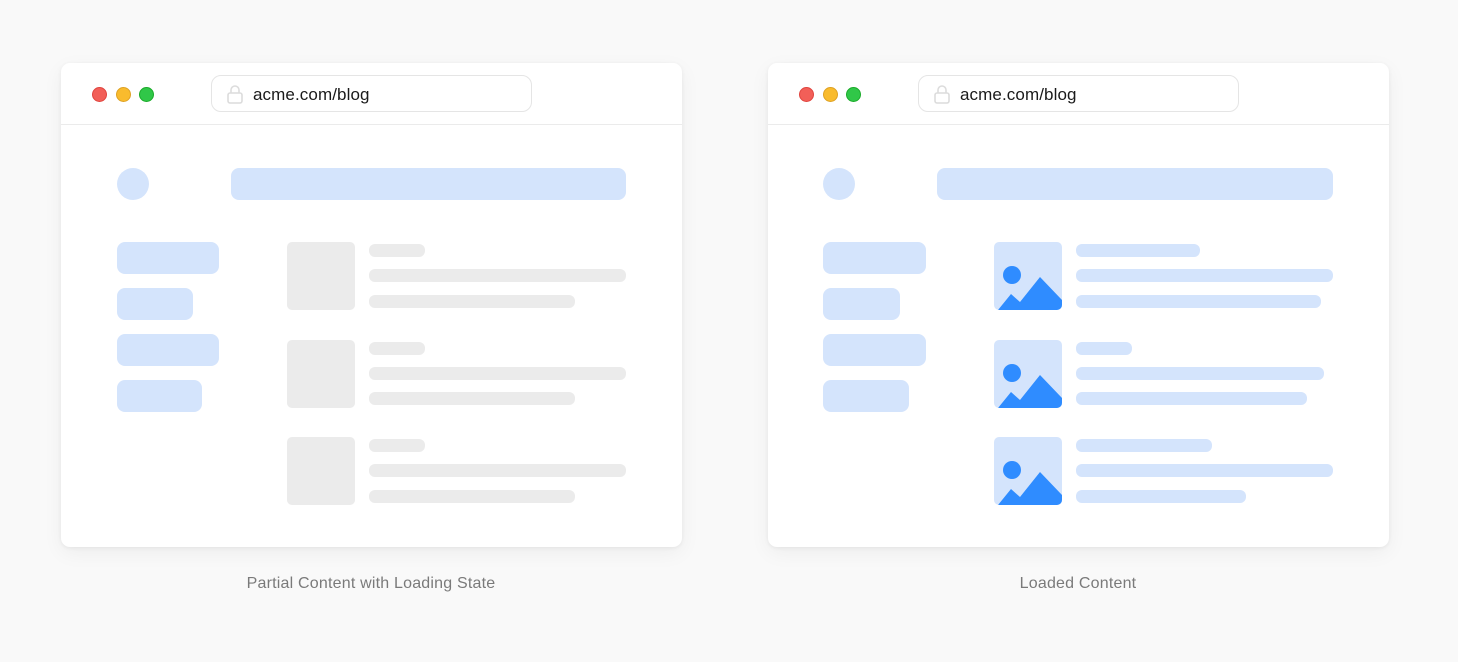 This screenshot has width=1458, height=662. Describe the element at coordinates (1078, 583) in the screenshot. I see `caption-loaded: Loaded Content` at that location.